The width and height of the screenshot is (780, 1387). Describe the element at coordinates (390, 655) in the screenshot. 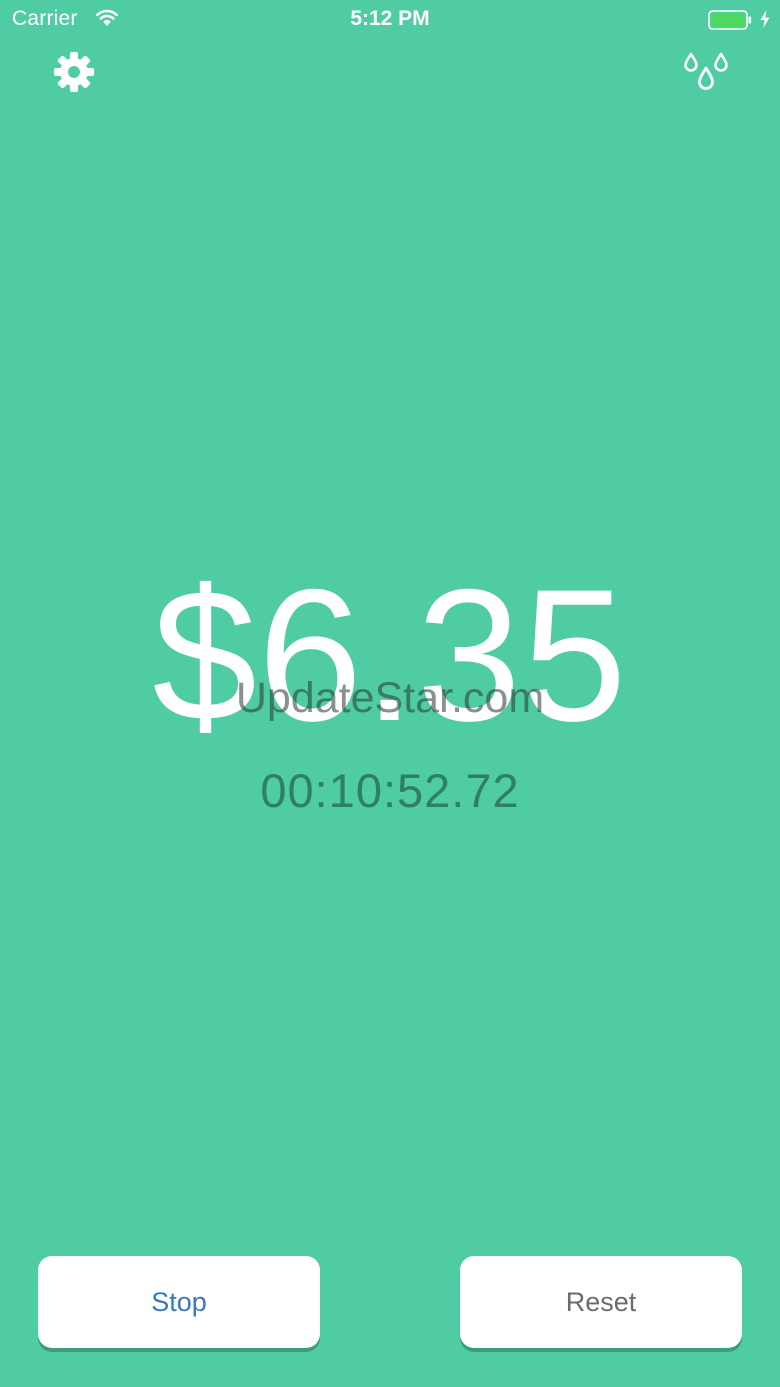

I see `cost-amount: $6.35` at that location.